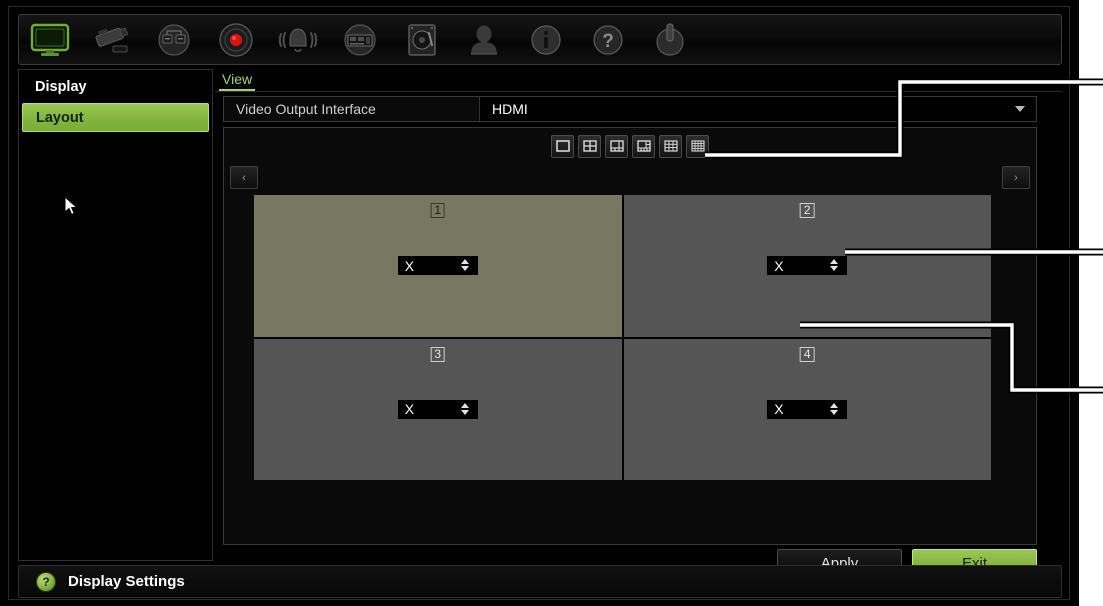 This screenshot has width=1103, height=606. I want to click on video-output-interface-value: HDMI, so click(510, 109).